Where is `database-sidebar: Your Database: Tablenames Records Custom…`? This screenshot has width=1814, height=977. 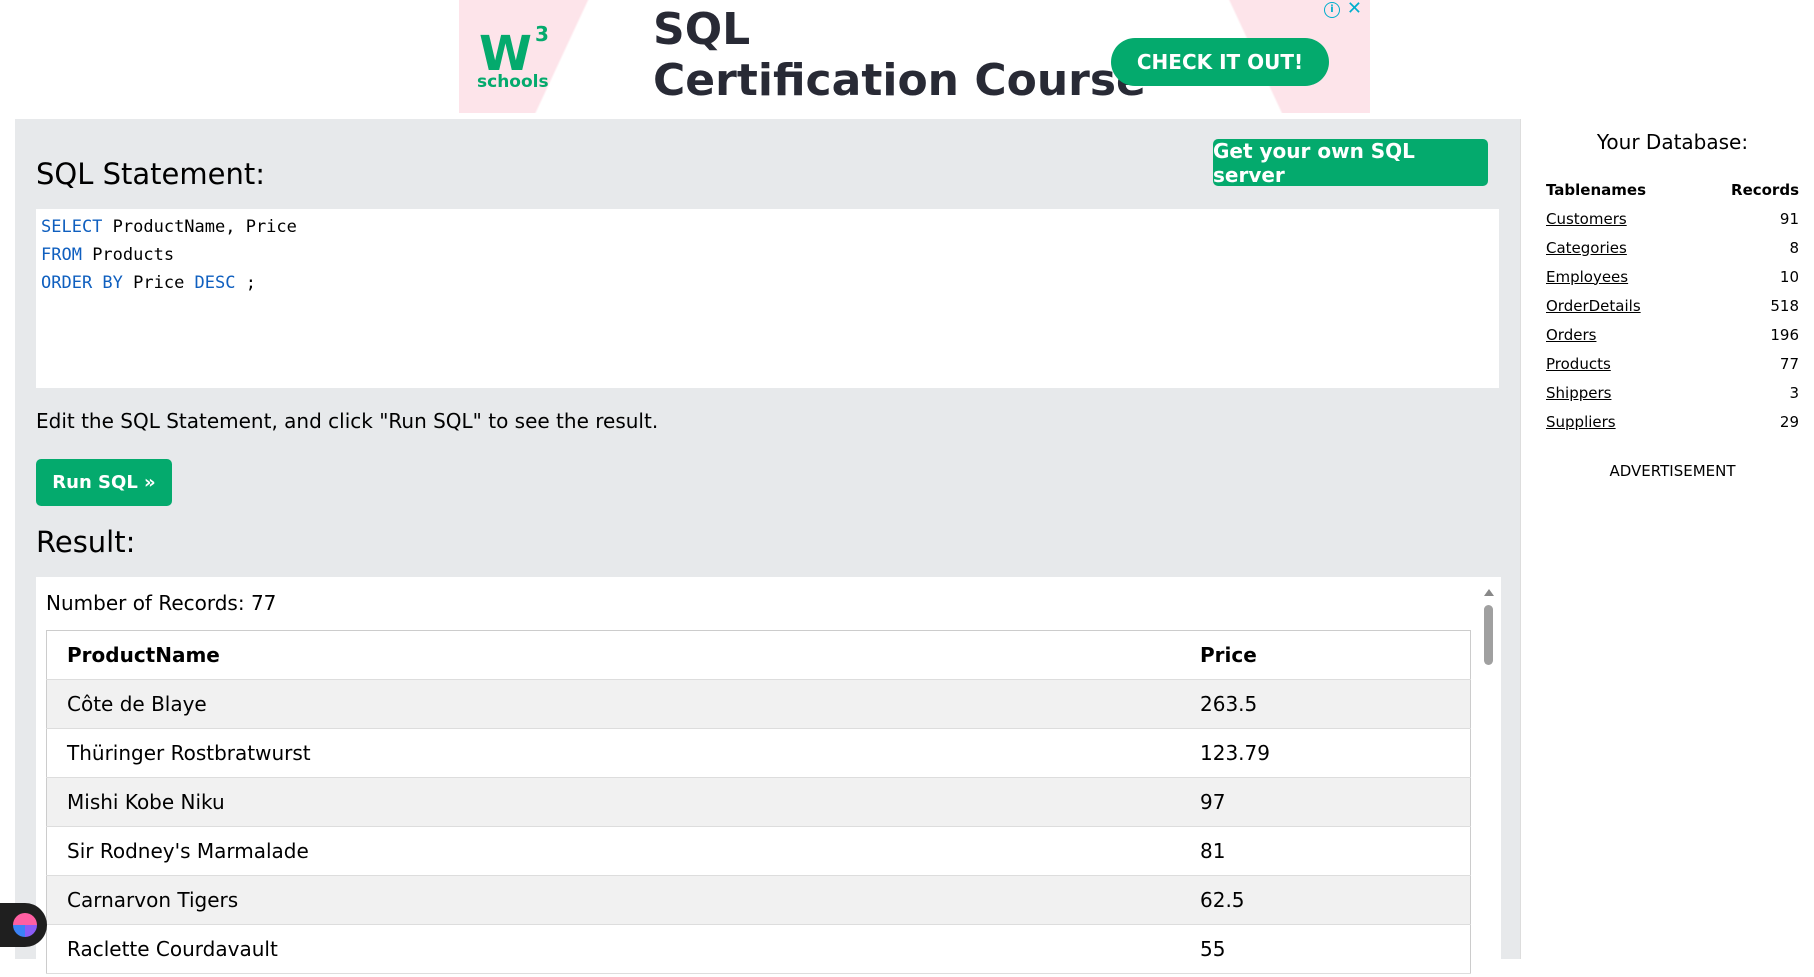 database-sidebar: Your Database: Tablenames Records Custom… is located at coordinates (1672, 305).